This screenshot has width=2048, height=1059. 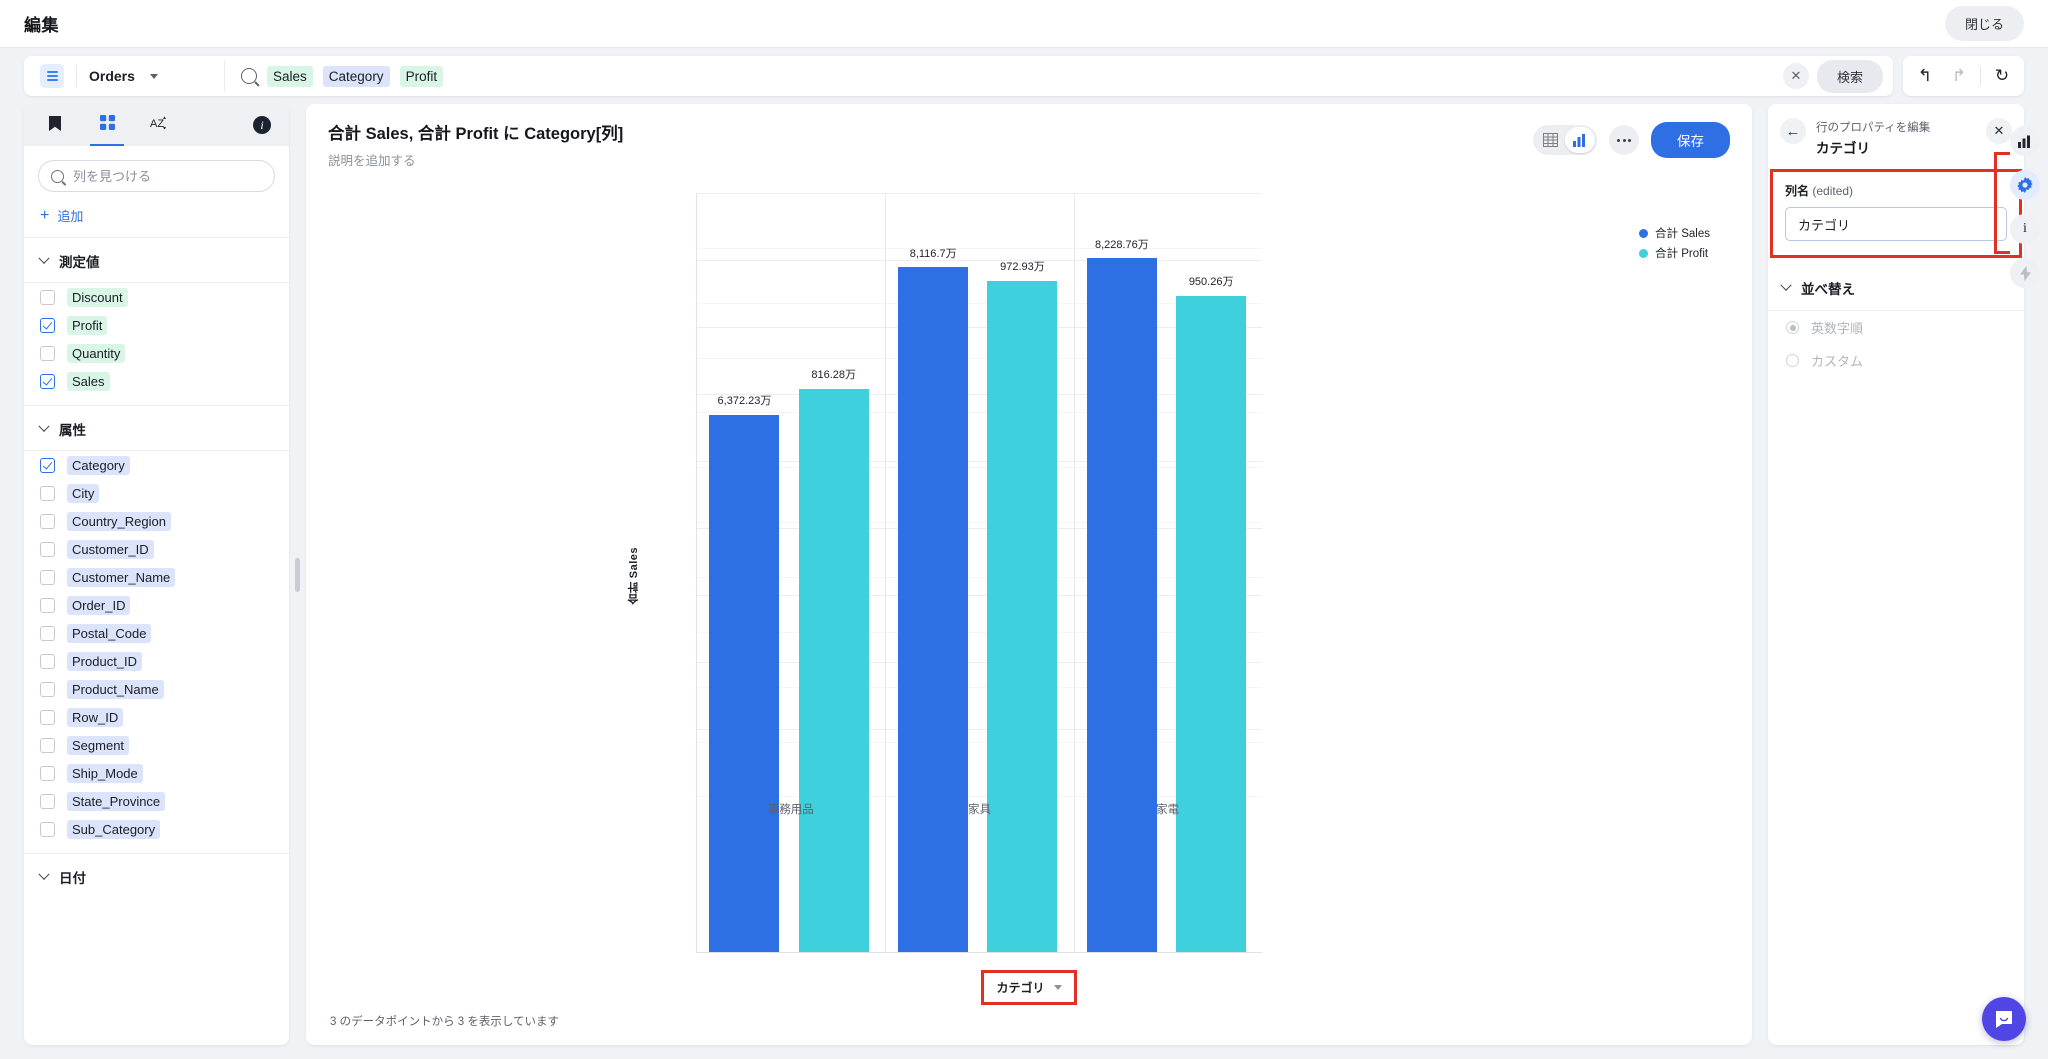 I want to click on column-item-product-name: Product_Name, so click(x=156, y=689).